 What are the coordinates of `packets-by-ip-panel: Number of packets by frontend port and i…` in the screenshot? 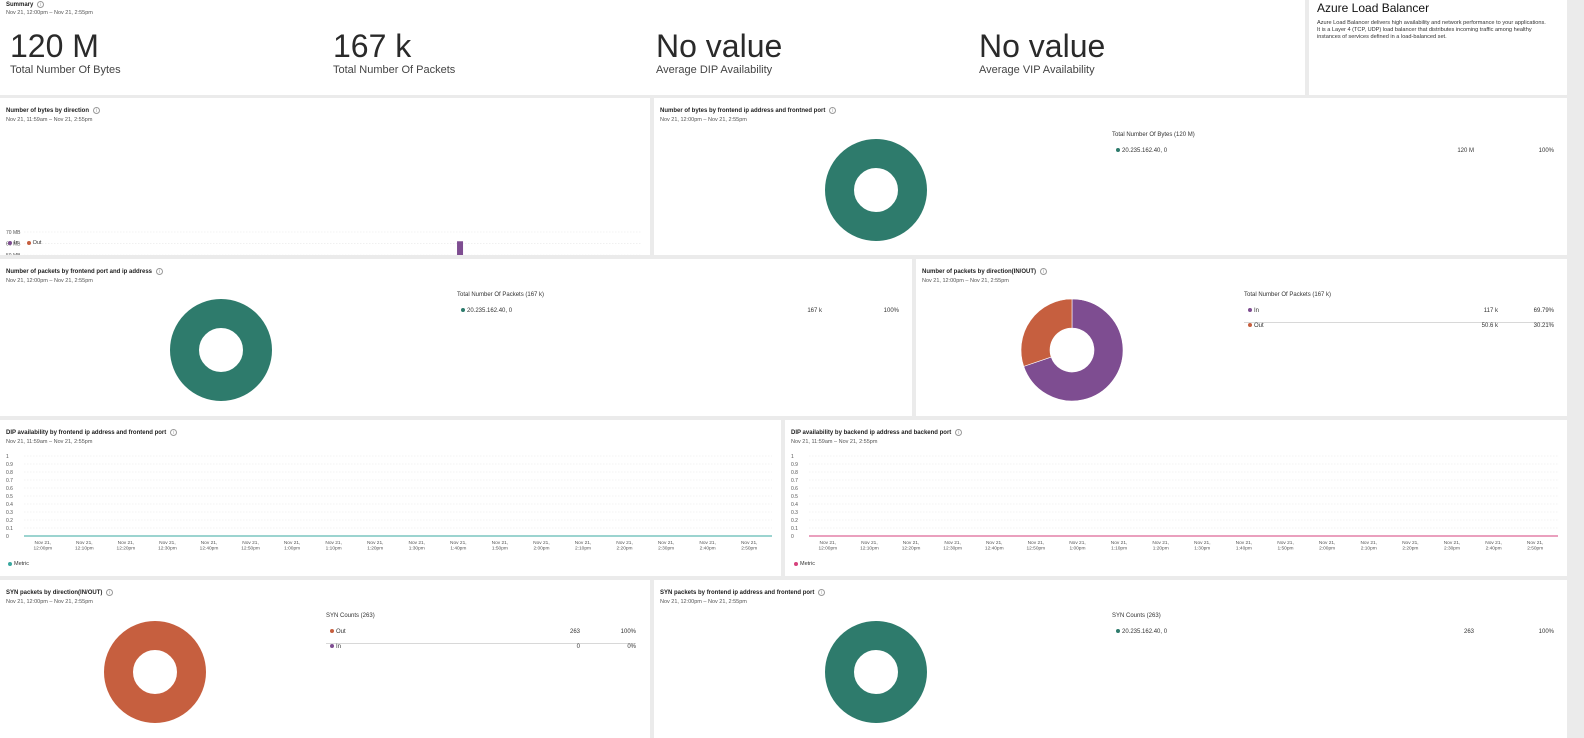 It's located at (456, 337).